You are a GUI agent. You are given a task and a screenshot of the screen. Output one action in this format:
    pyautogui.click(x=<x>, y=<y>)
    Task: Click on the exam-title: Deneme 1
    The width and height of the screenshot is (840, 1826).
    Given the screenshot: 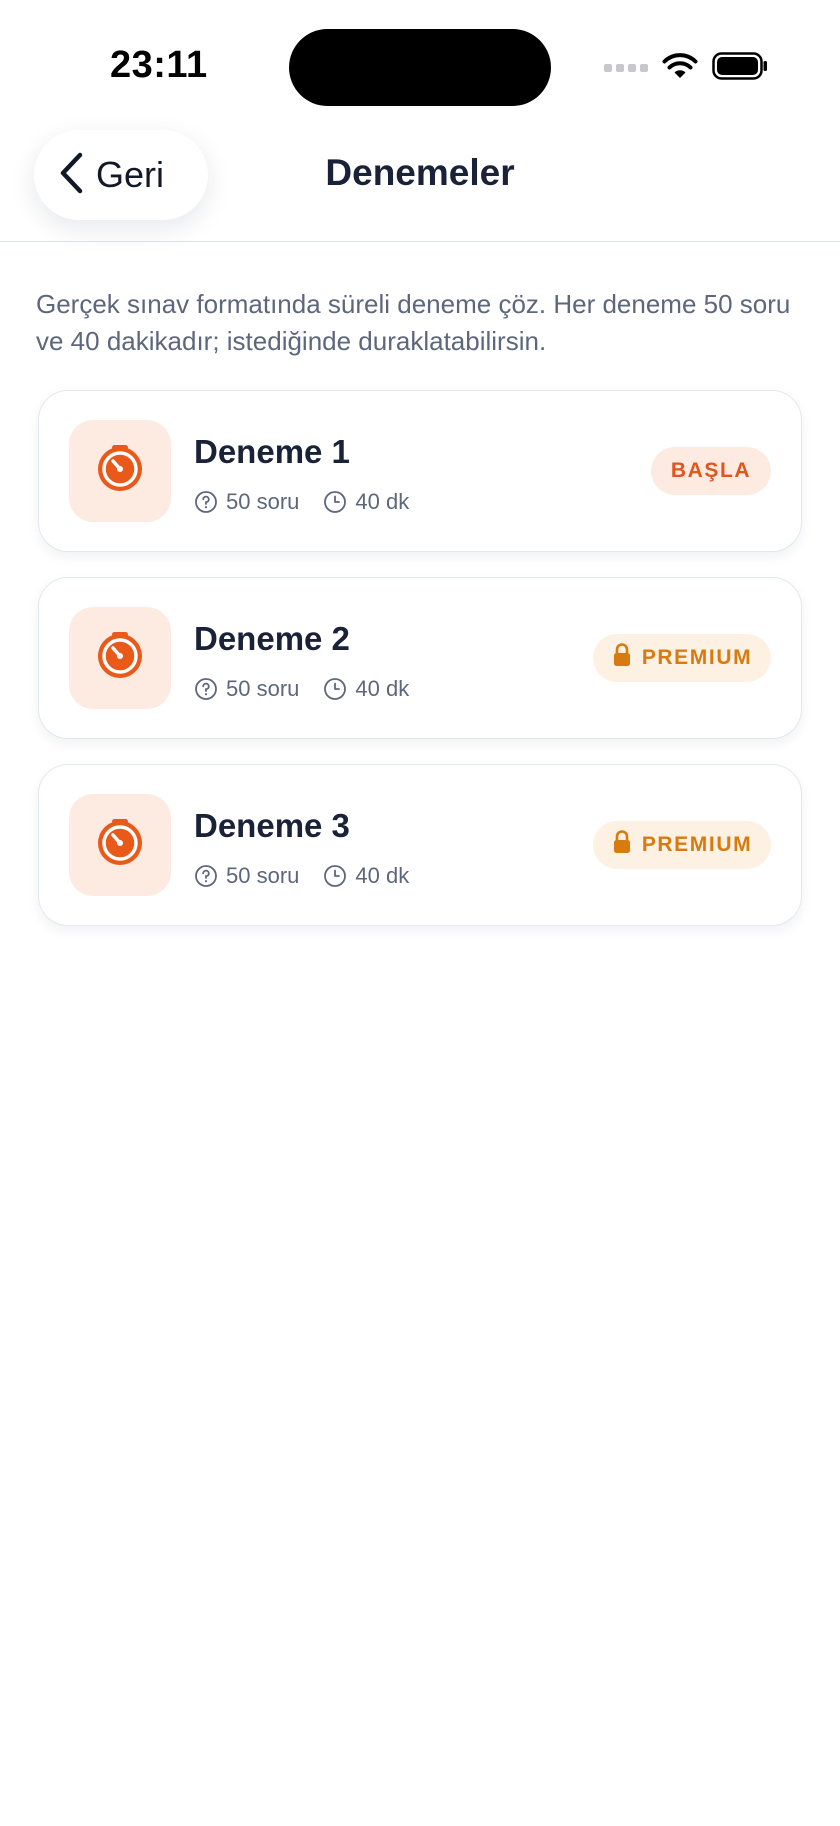 What is the action you would take?
    pyautogui.click(x=272, y=451)
    